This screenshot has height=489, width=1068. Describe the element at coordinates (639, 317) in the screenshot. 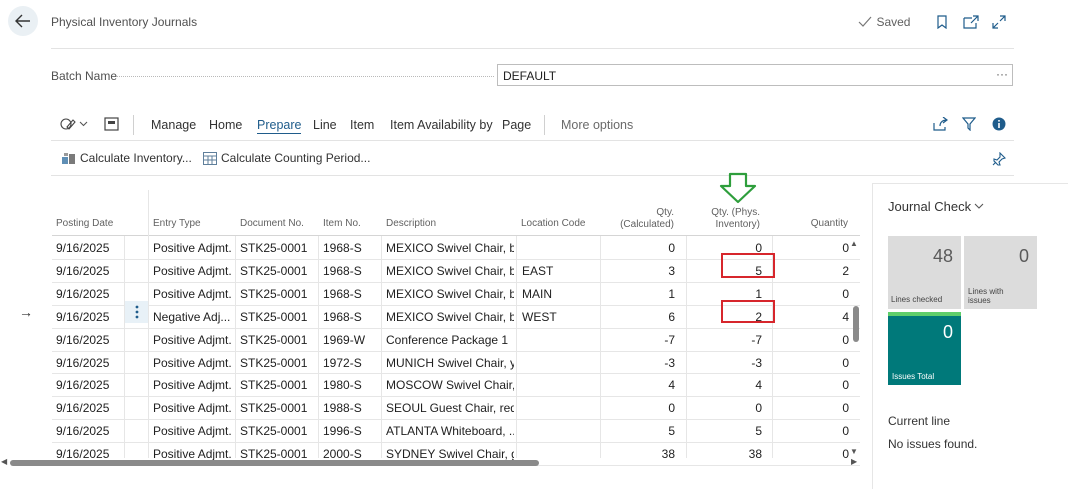

I see `cell-calc: 6` at that location.